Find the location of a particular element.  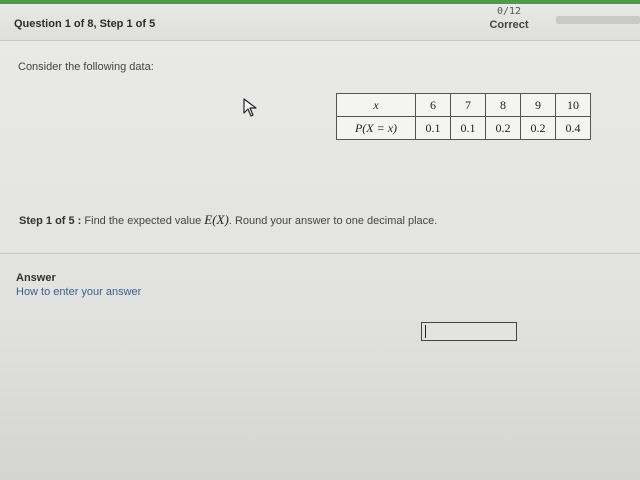

section-divider is located at coordinates (320, 253).